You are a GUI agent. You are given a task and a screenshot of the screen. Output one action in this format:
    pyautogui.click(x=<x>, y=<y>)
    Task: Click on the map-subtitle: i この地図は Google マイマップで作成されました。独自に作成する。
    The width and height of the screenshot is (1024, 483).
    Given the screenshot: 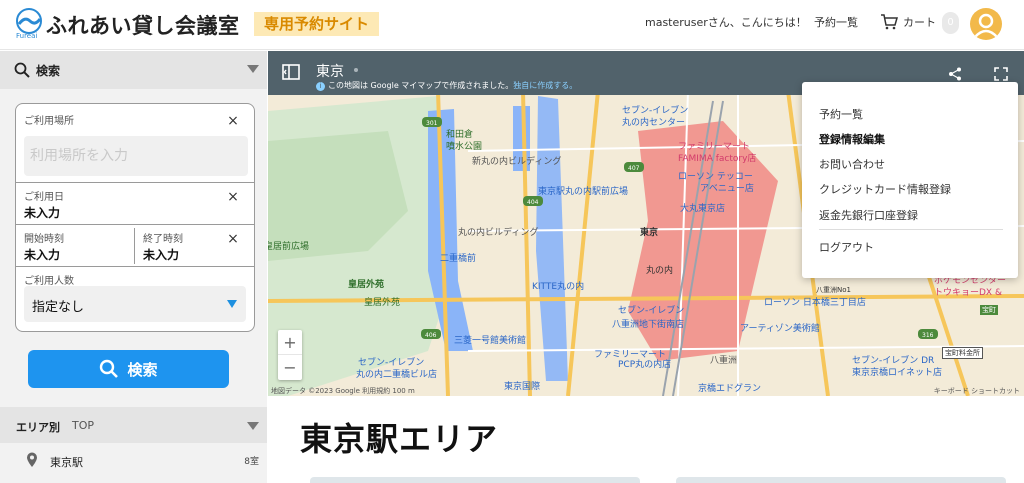 What is the action you would take?
    pyautogui.click(x=446, y=85)
    